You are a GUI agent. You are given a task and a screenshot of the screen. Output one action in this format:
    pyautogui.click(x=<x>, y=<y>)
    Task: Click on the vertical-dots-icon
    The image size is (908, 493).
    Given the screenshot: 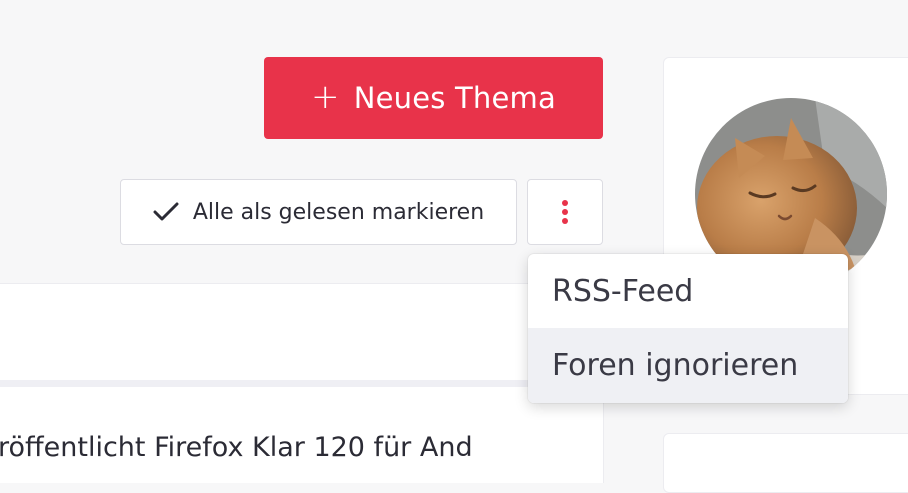 What is the action you would take?
    pyautogui.click(x=565, y=212)
    